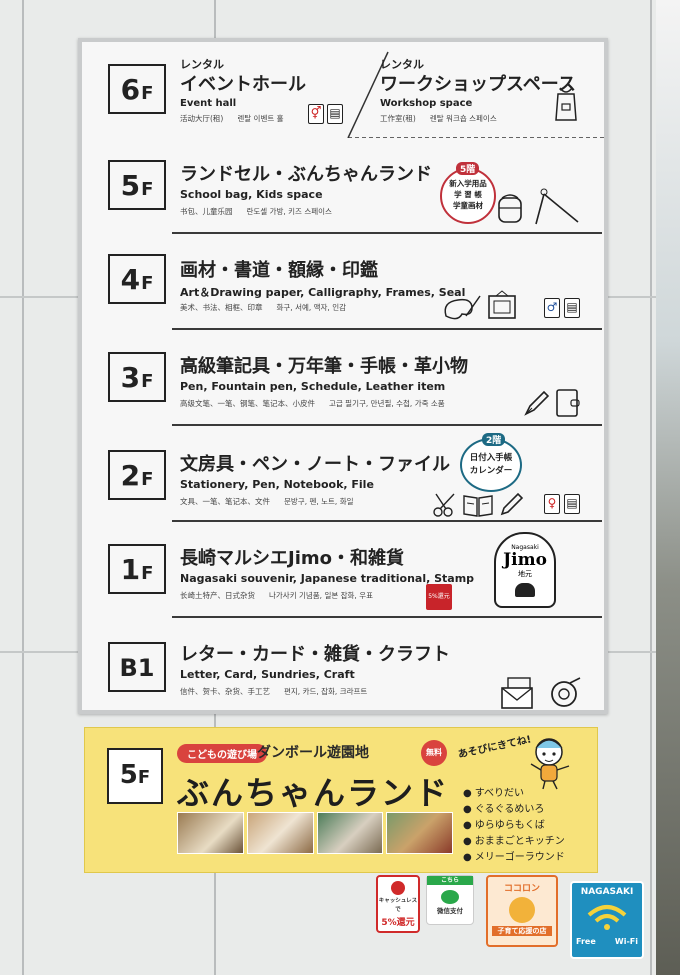  What do you see at coordinates (522, 911) in the screenshot?
I see `kosodate-support-sticker: ココロン 子育て応援の店` at bounding box center [522, 911].